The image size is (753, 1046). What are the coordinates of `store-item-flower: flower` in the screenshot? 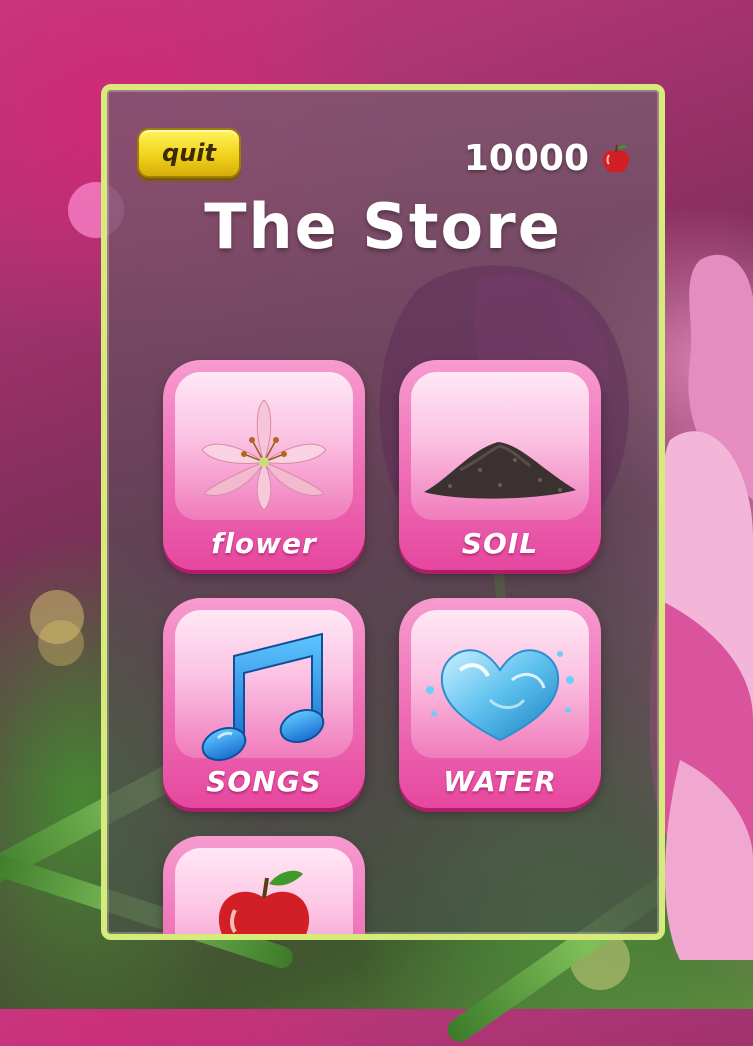 It's located at (264, 465).